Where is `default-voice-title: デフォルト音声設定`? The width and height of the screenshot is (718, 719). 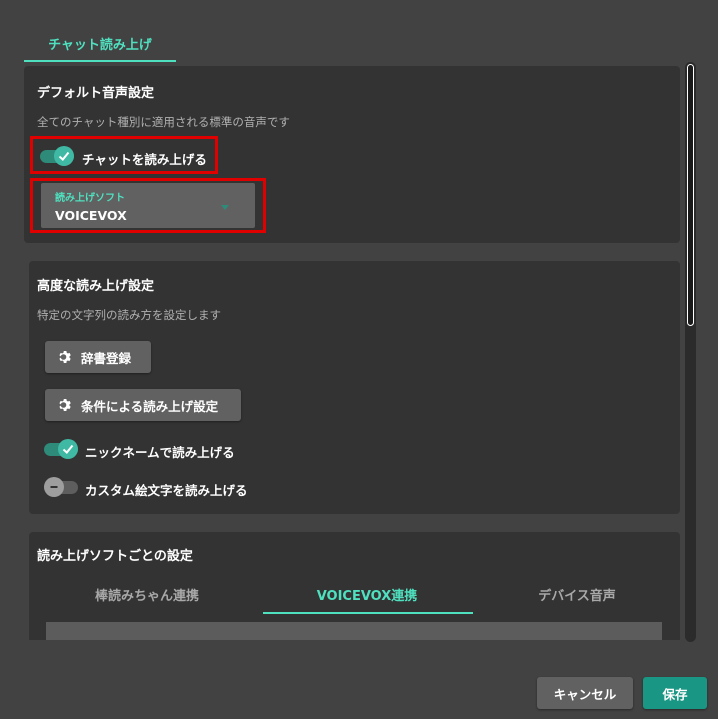
default-voice-title: デフォルト音声設定 is located at coordinates (96, 93).